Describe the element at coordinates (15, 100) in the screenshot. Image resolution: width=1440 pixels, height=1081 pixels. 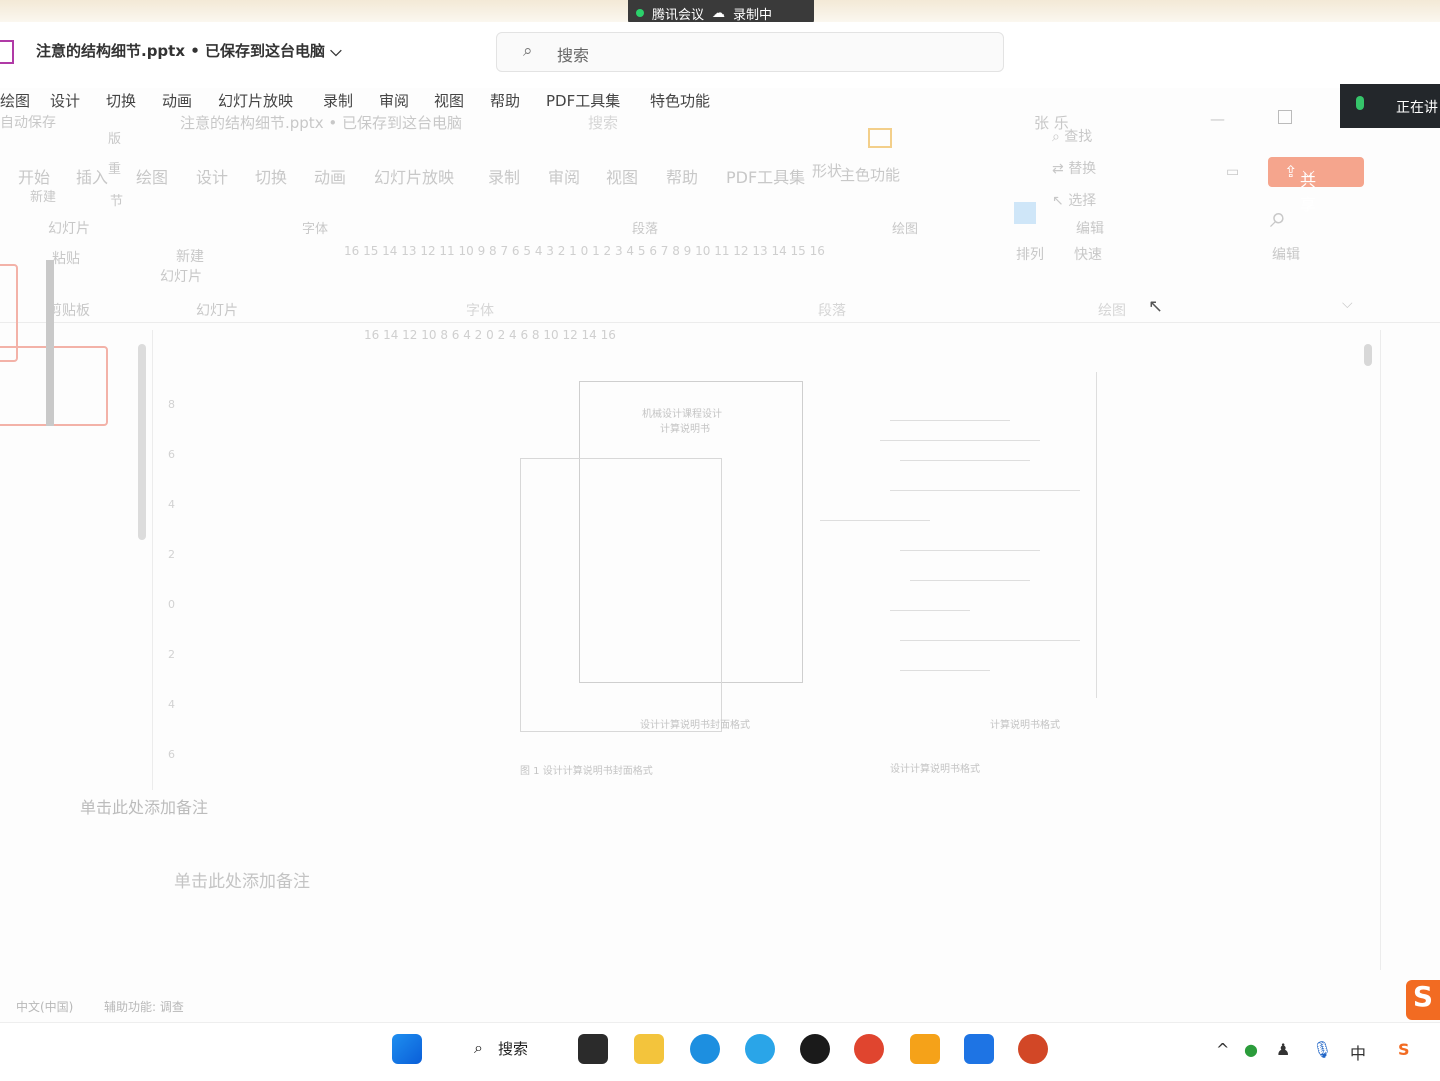
I see `tab-draw: 绘图` at that location.